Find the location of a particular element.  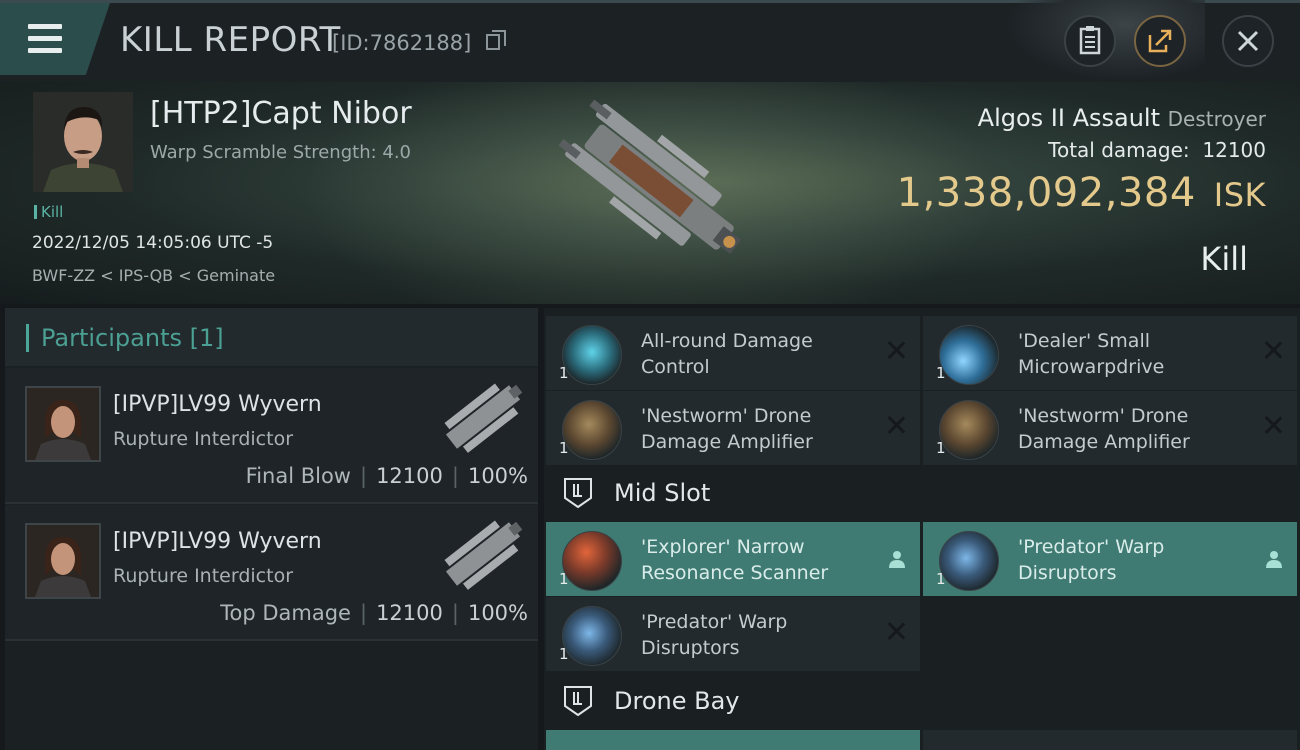

victim-name: [HTP2]Capt Nibor is located at coordinates (281, 113).